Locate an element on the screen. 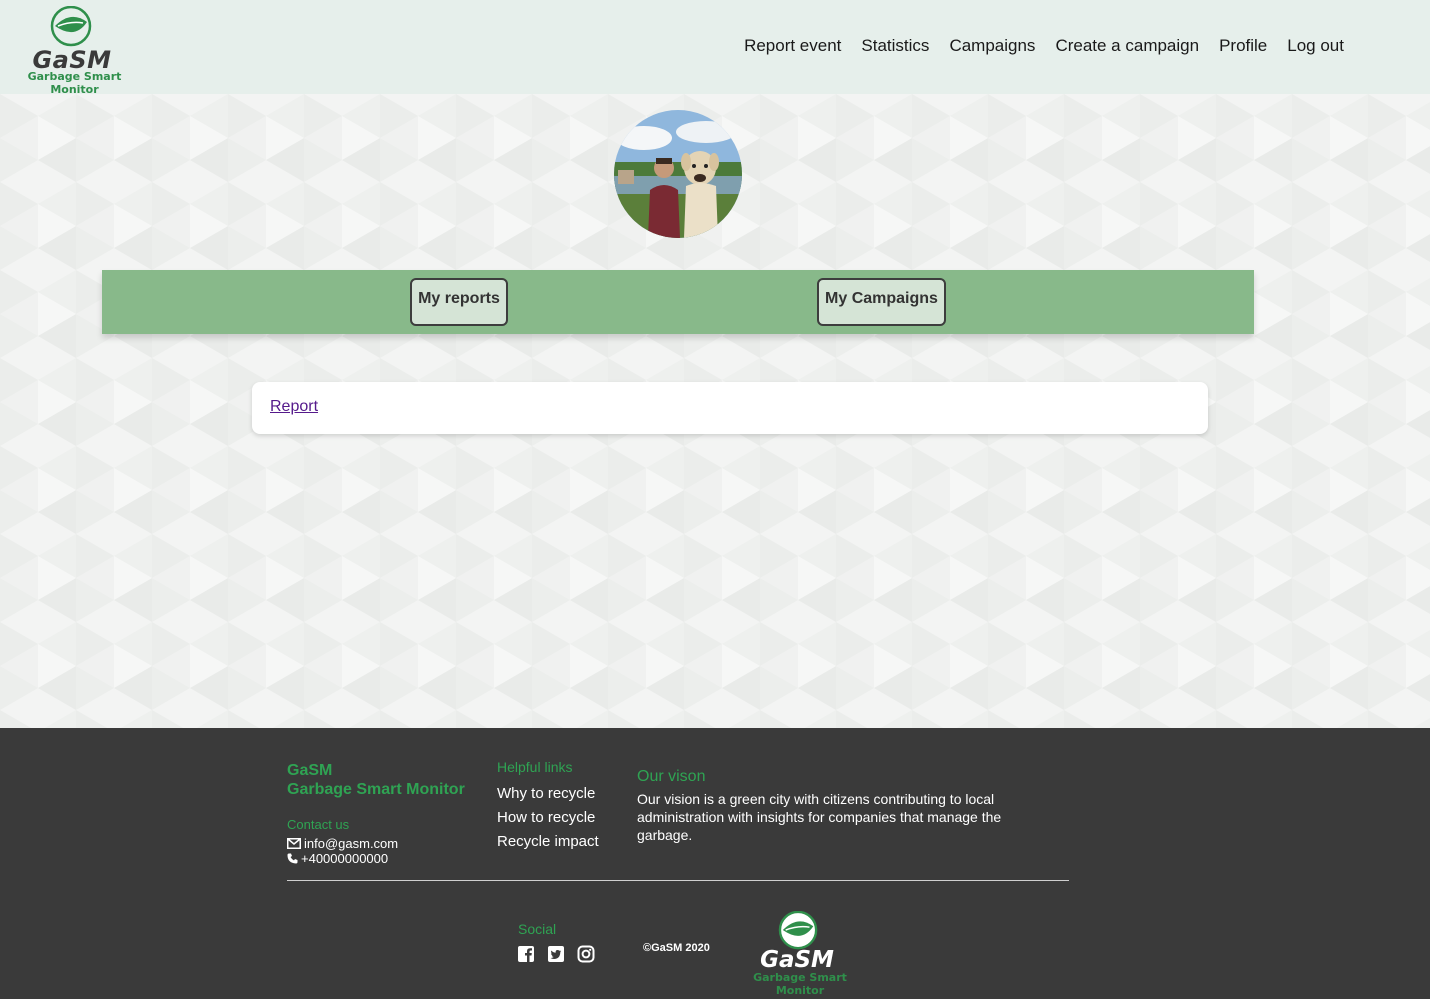 The height and width of the screenshot is (999, 1430). helpful-links-heading: Helpful links is located at coordinates (535, 767).